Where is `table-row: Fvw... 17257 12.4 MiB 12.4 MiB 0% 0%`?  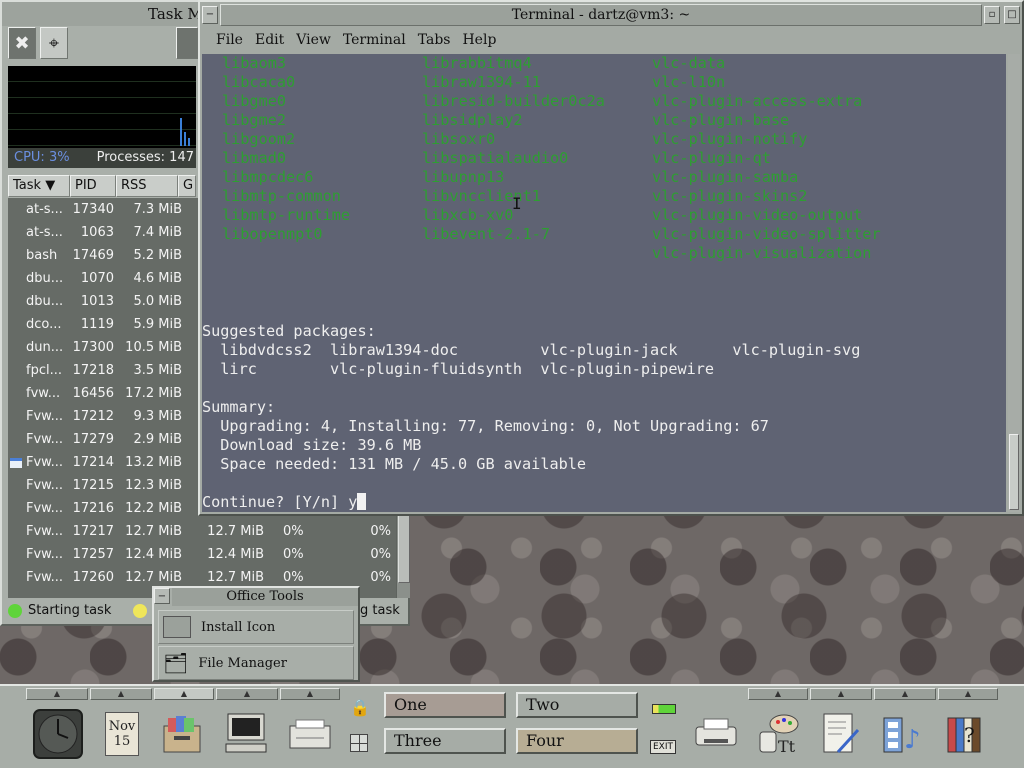
table-row: Fvw... 17257 12.4 MiB 12.4 MiB 0% 0% is located at coordinates (205, 554).